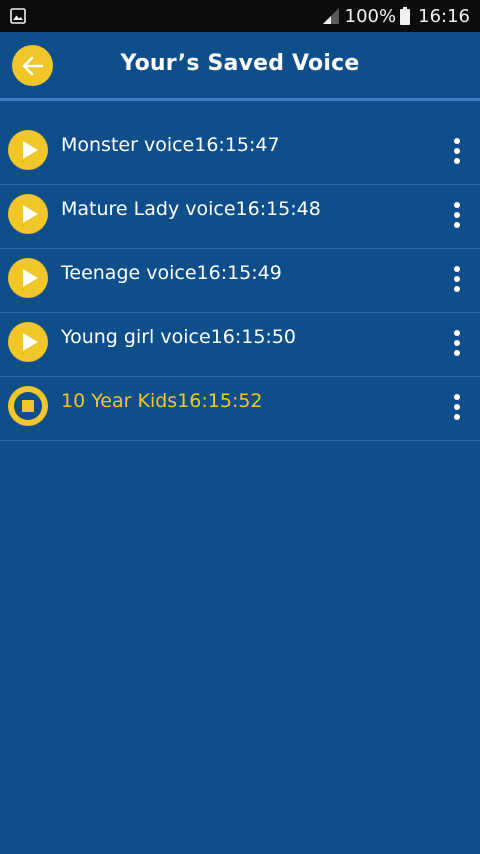 This screenshot has width=480, height=854. I want to click on recording-name: 10 Year Kids, so click(119, 401).